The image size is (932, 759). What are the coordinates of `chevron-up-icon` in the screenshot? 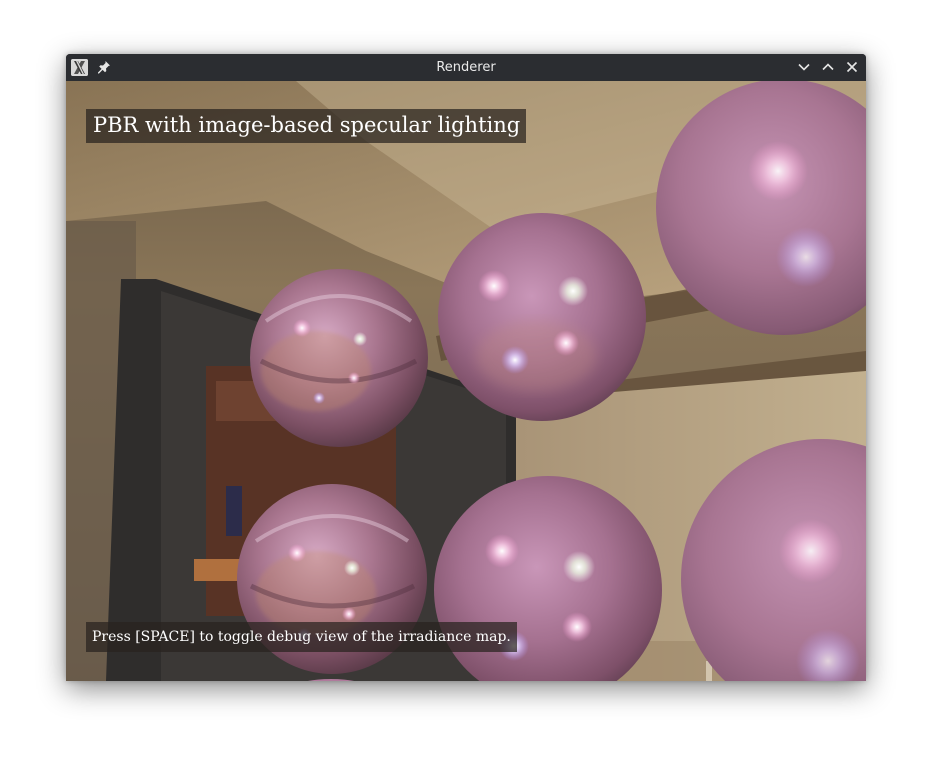 It's located at (828, 67).